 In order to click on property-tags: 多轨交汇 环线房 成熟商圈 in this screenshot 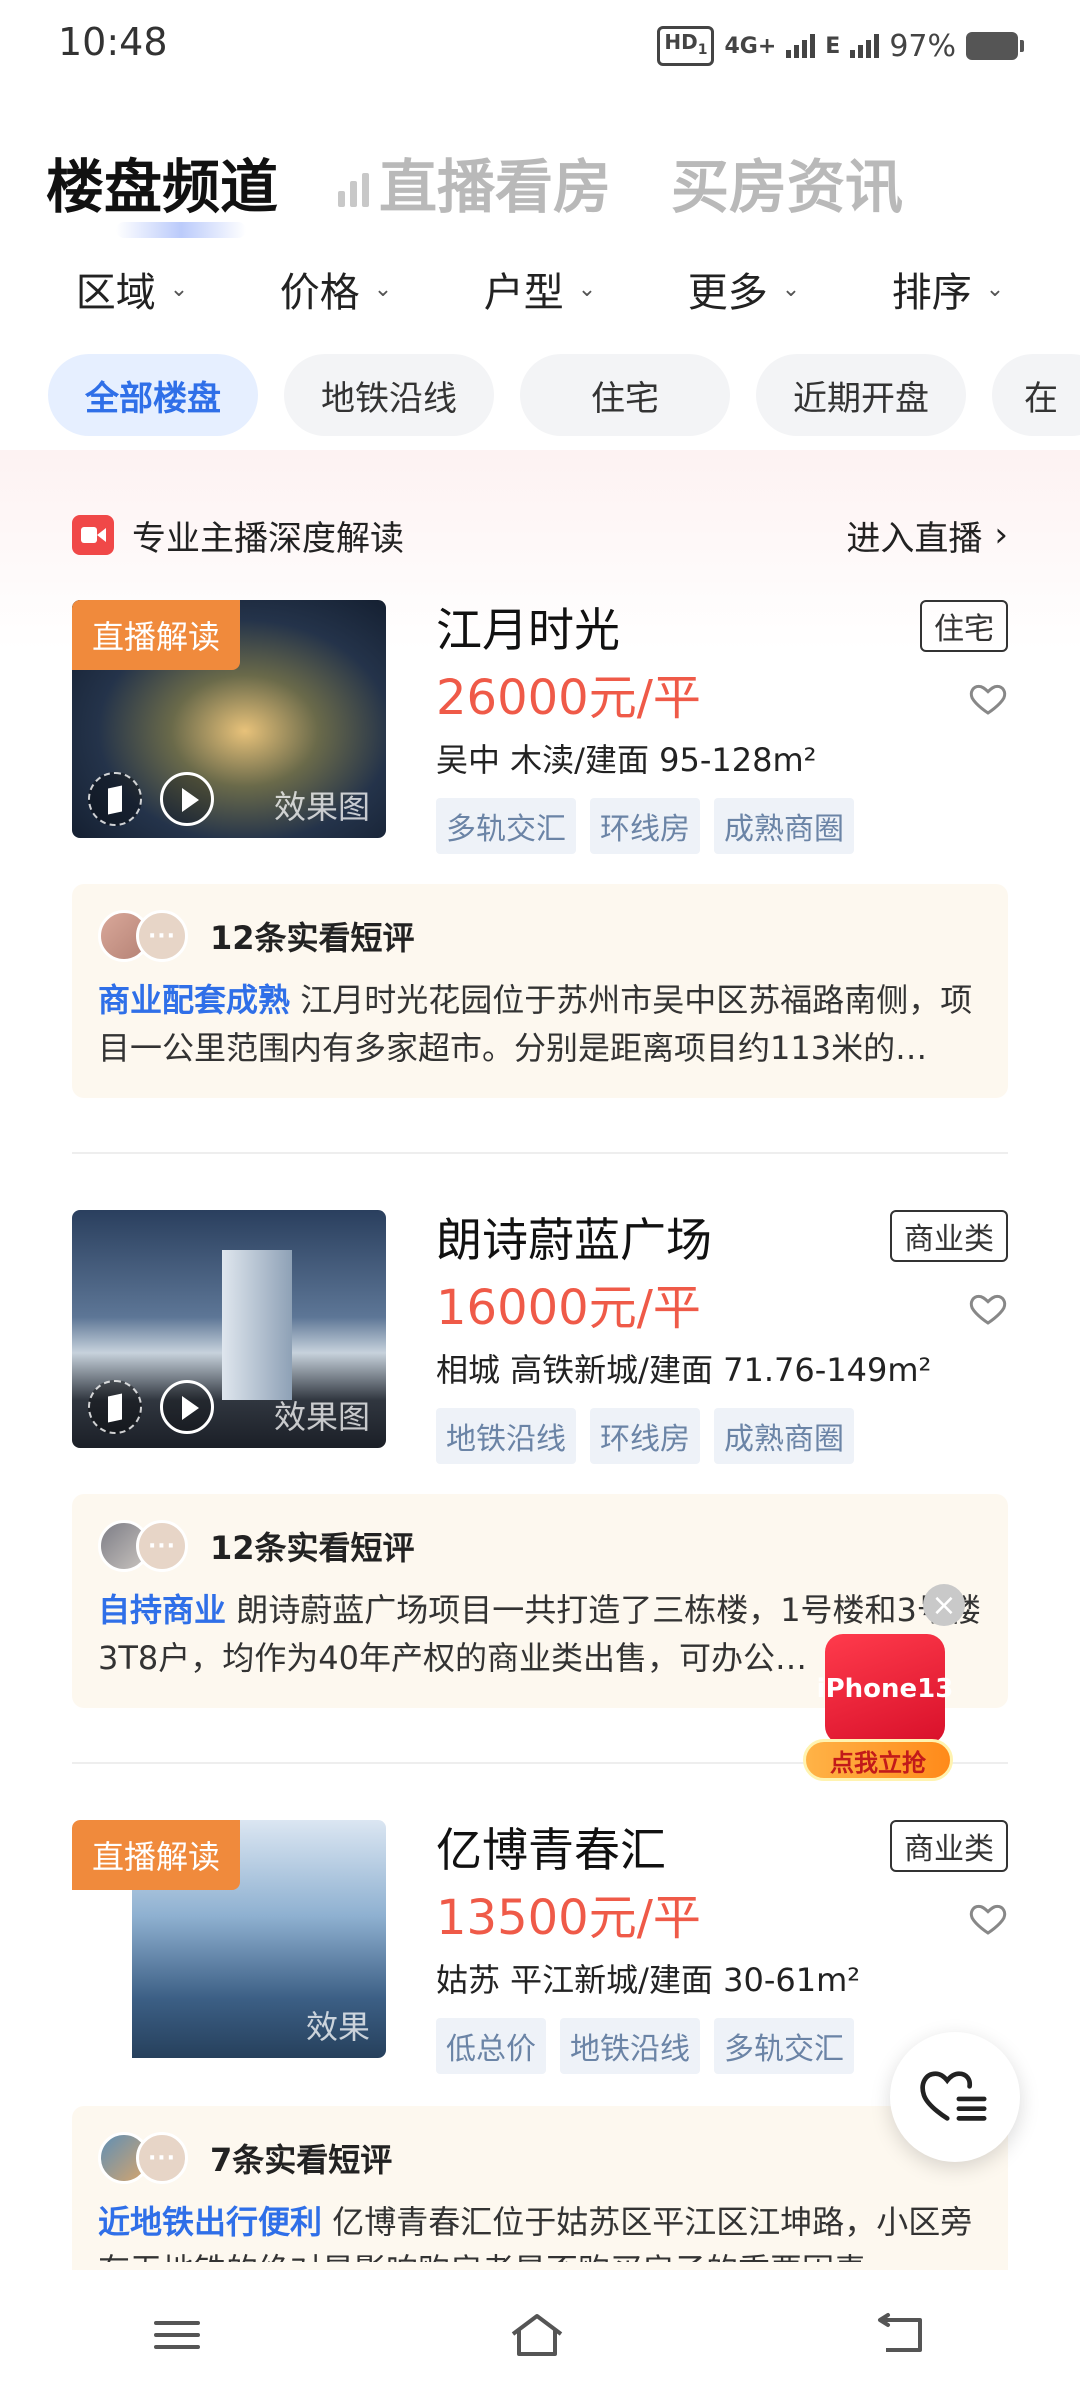, I will do `click(722, 826)`.